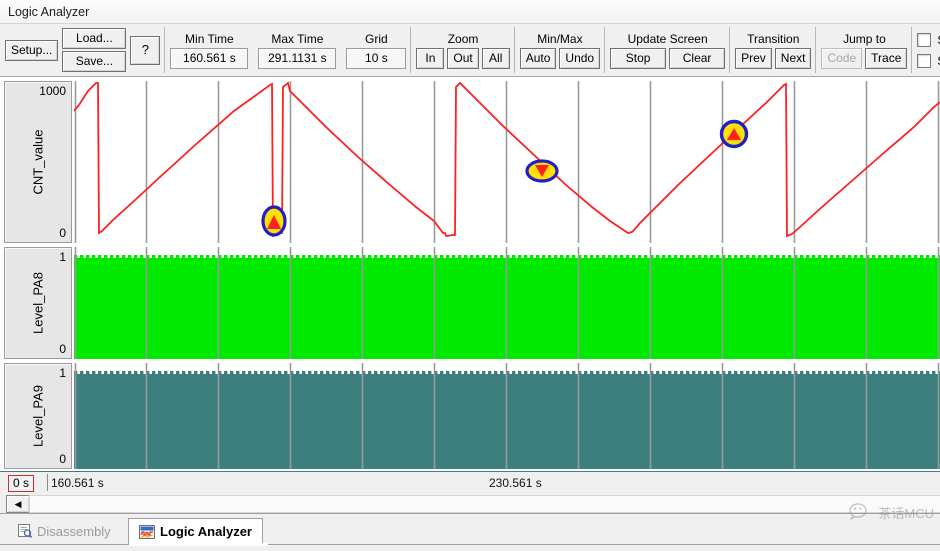 The image size is (940, 551). Describe the element at coordinates (463, 58) in the screenshot. I see `zoom-out-button: Out` at that location.